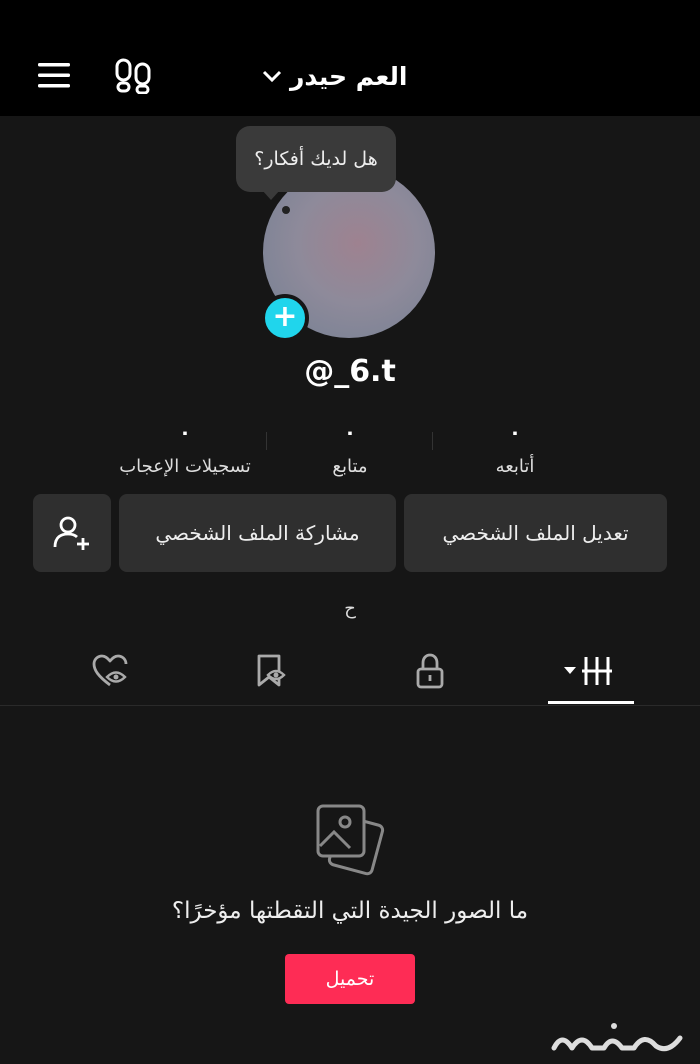  I want to click on lock-icon, so click(430, 671).